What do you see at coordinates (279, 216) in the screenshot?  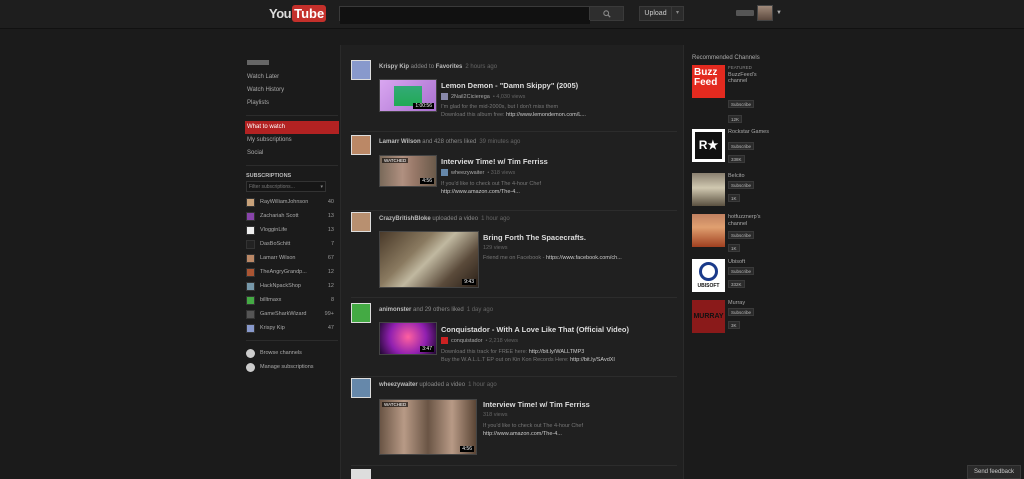 I see `subscription-name: Zachariah Scott` at bounding box center [279, 216].